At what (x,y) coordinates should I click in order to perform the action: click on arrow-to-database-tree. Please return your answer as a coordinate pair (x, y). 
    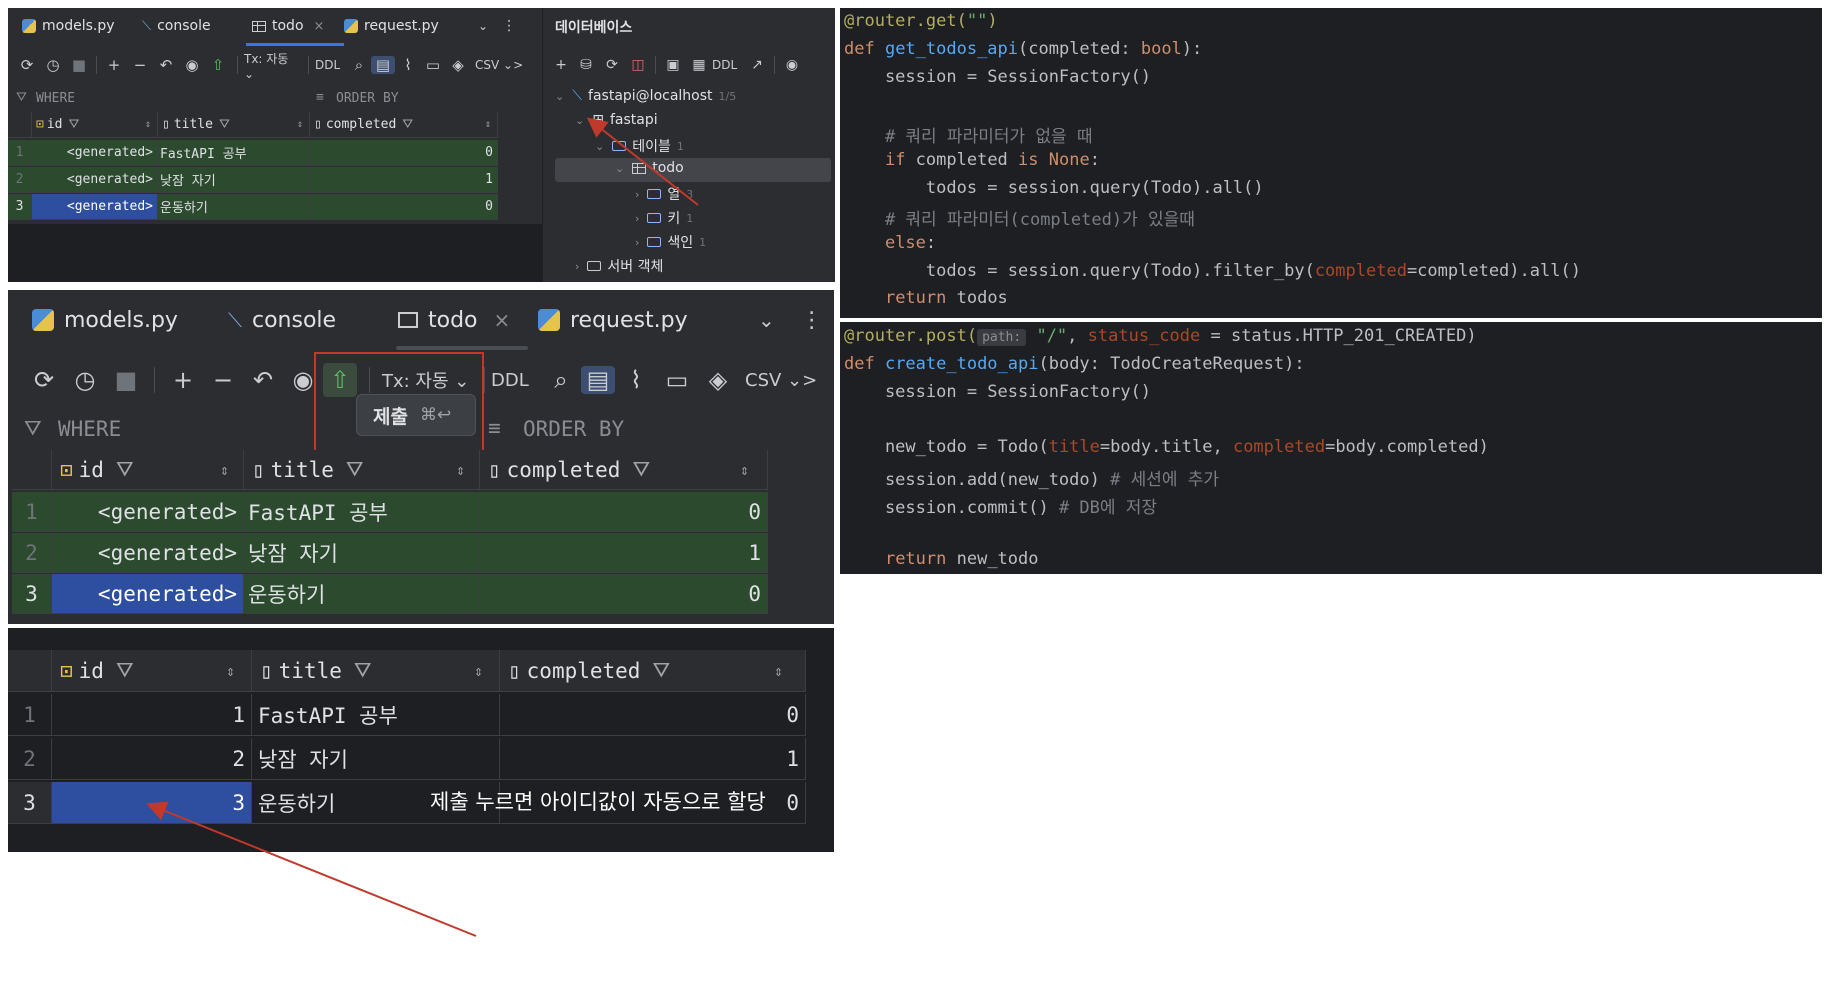
    Looking at the image, I should click on (642, 161).